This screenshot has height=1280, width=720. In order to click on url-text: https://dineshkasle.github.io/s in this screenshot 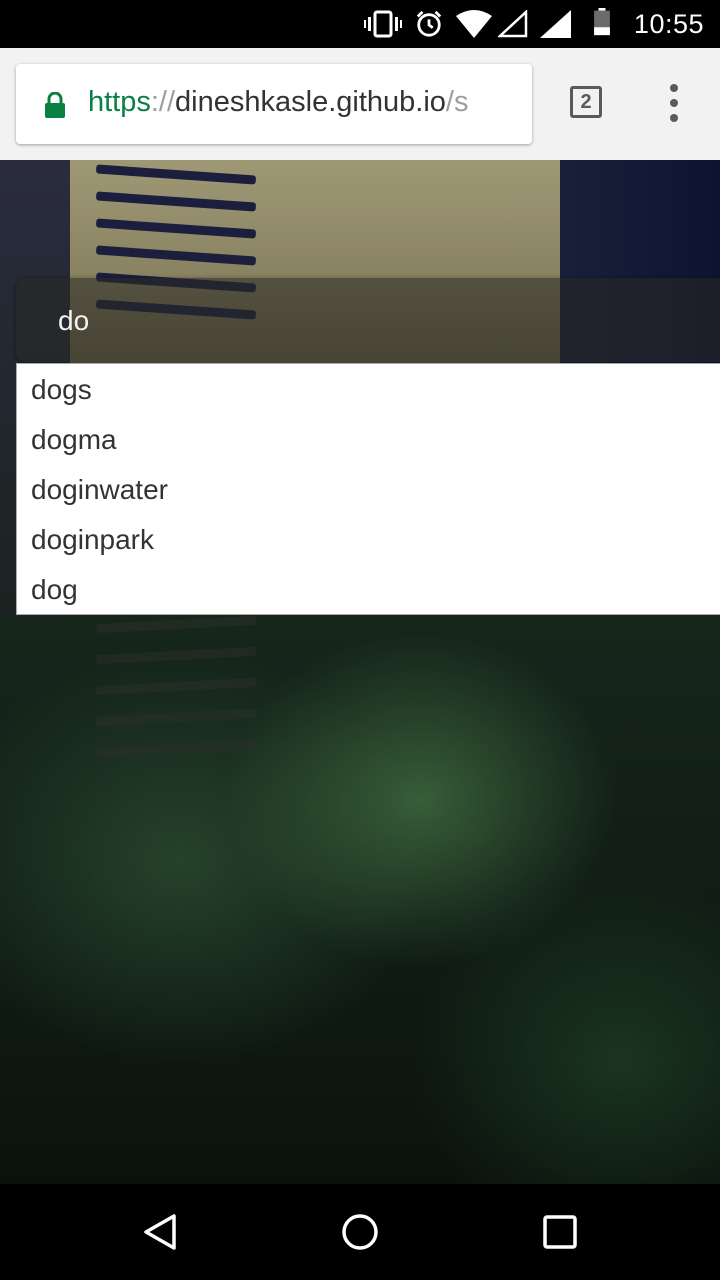, I will do `click(278, 102)`.